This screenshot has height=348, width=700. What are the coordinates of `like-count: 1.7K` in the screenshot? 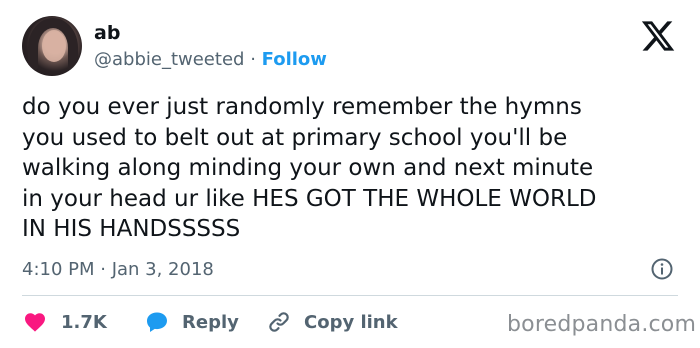 It's located at (84, 322).